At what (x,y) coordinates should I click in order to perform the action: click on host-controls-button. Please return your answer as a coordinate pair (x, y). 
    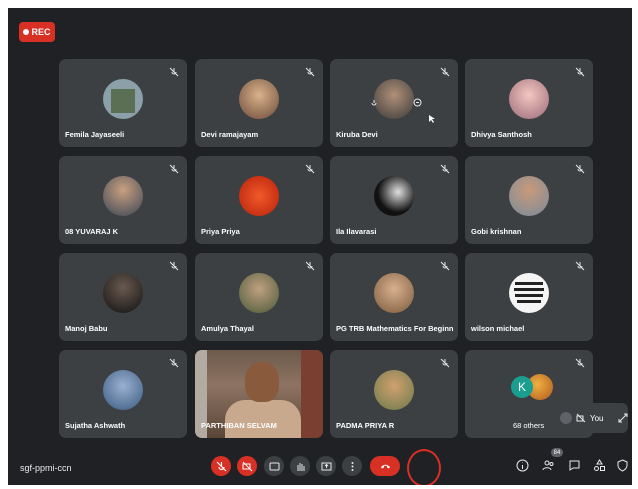
    Looking at the image, I should click on (622, 465).